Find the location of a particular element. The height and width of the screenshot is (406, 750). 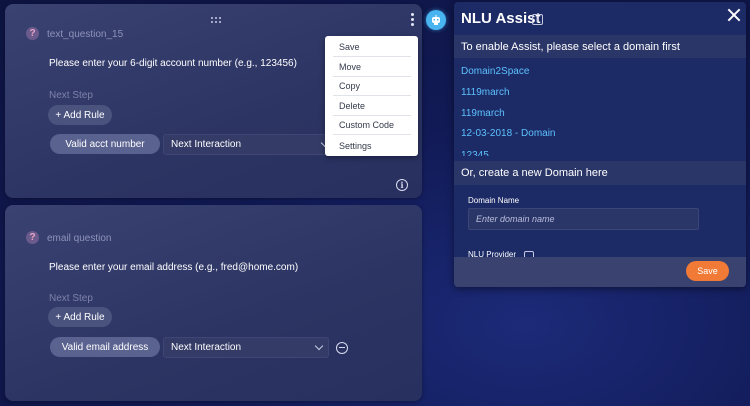

menu-item-settings: Settings is located at coordinates (372, 145).